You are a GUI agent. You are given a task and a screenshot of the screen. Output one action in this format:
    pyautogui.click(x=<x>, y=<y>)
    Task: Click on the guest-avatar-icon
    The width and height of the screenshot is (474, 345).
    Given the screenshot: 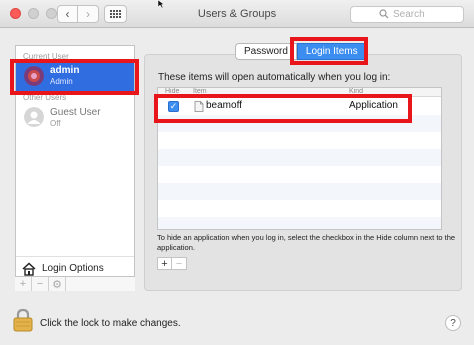 What is the action you would take?
    pyautogui.click(x=34, y=117)
    